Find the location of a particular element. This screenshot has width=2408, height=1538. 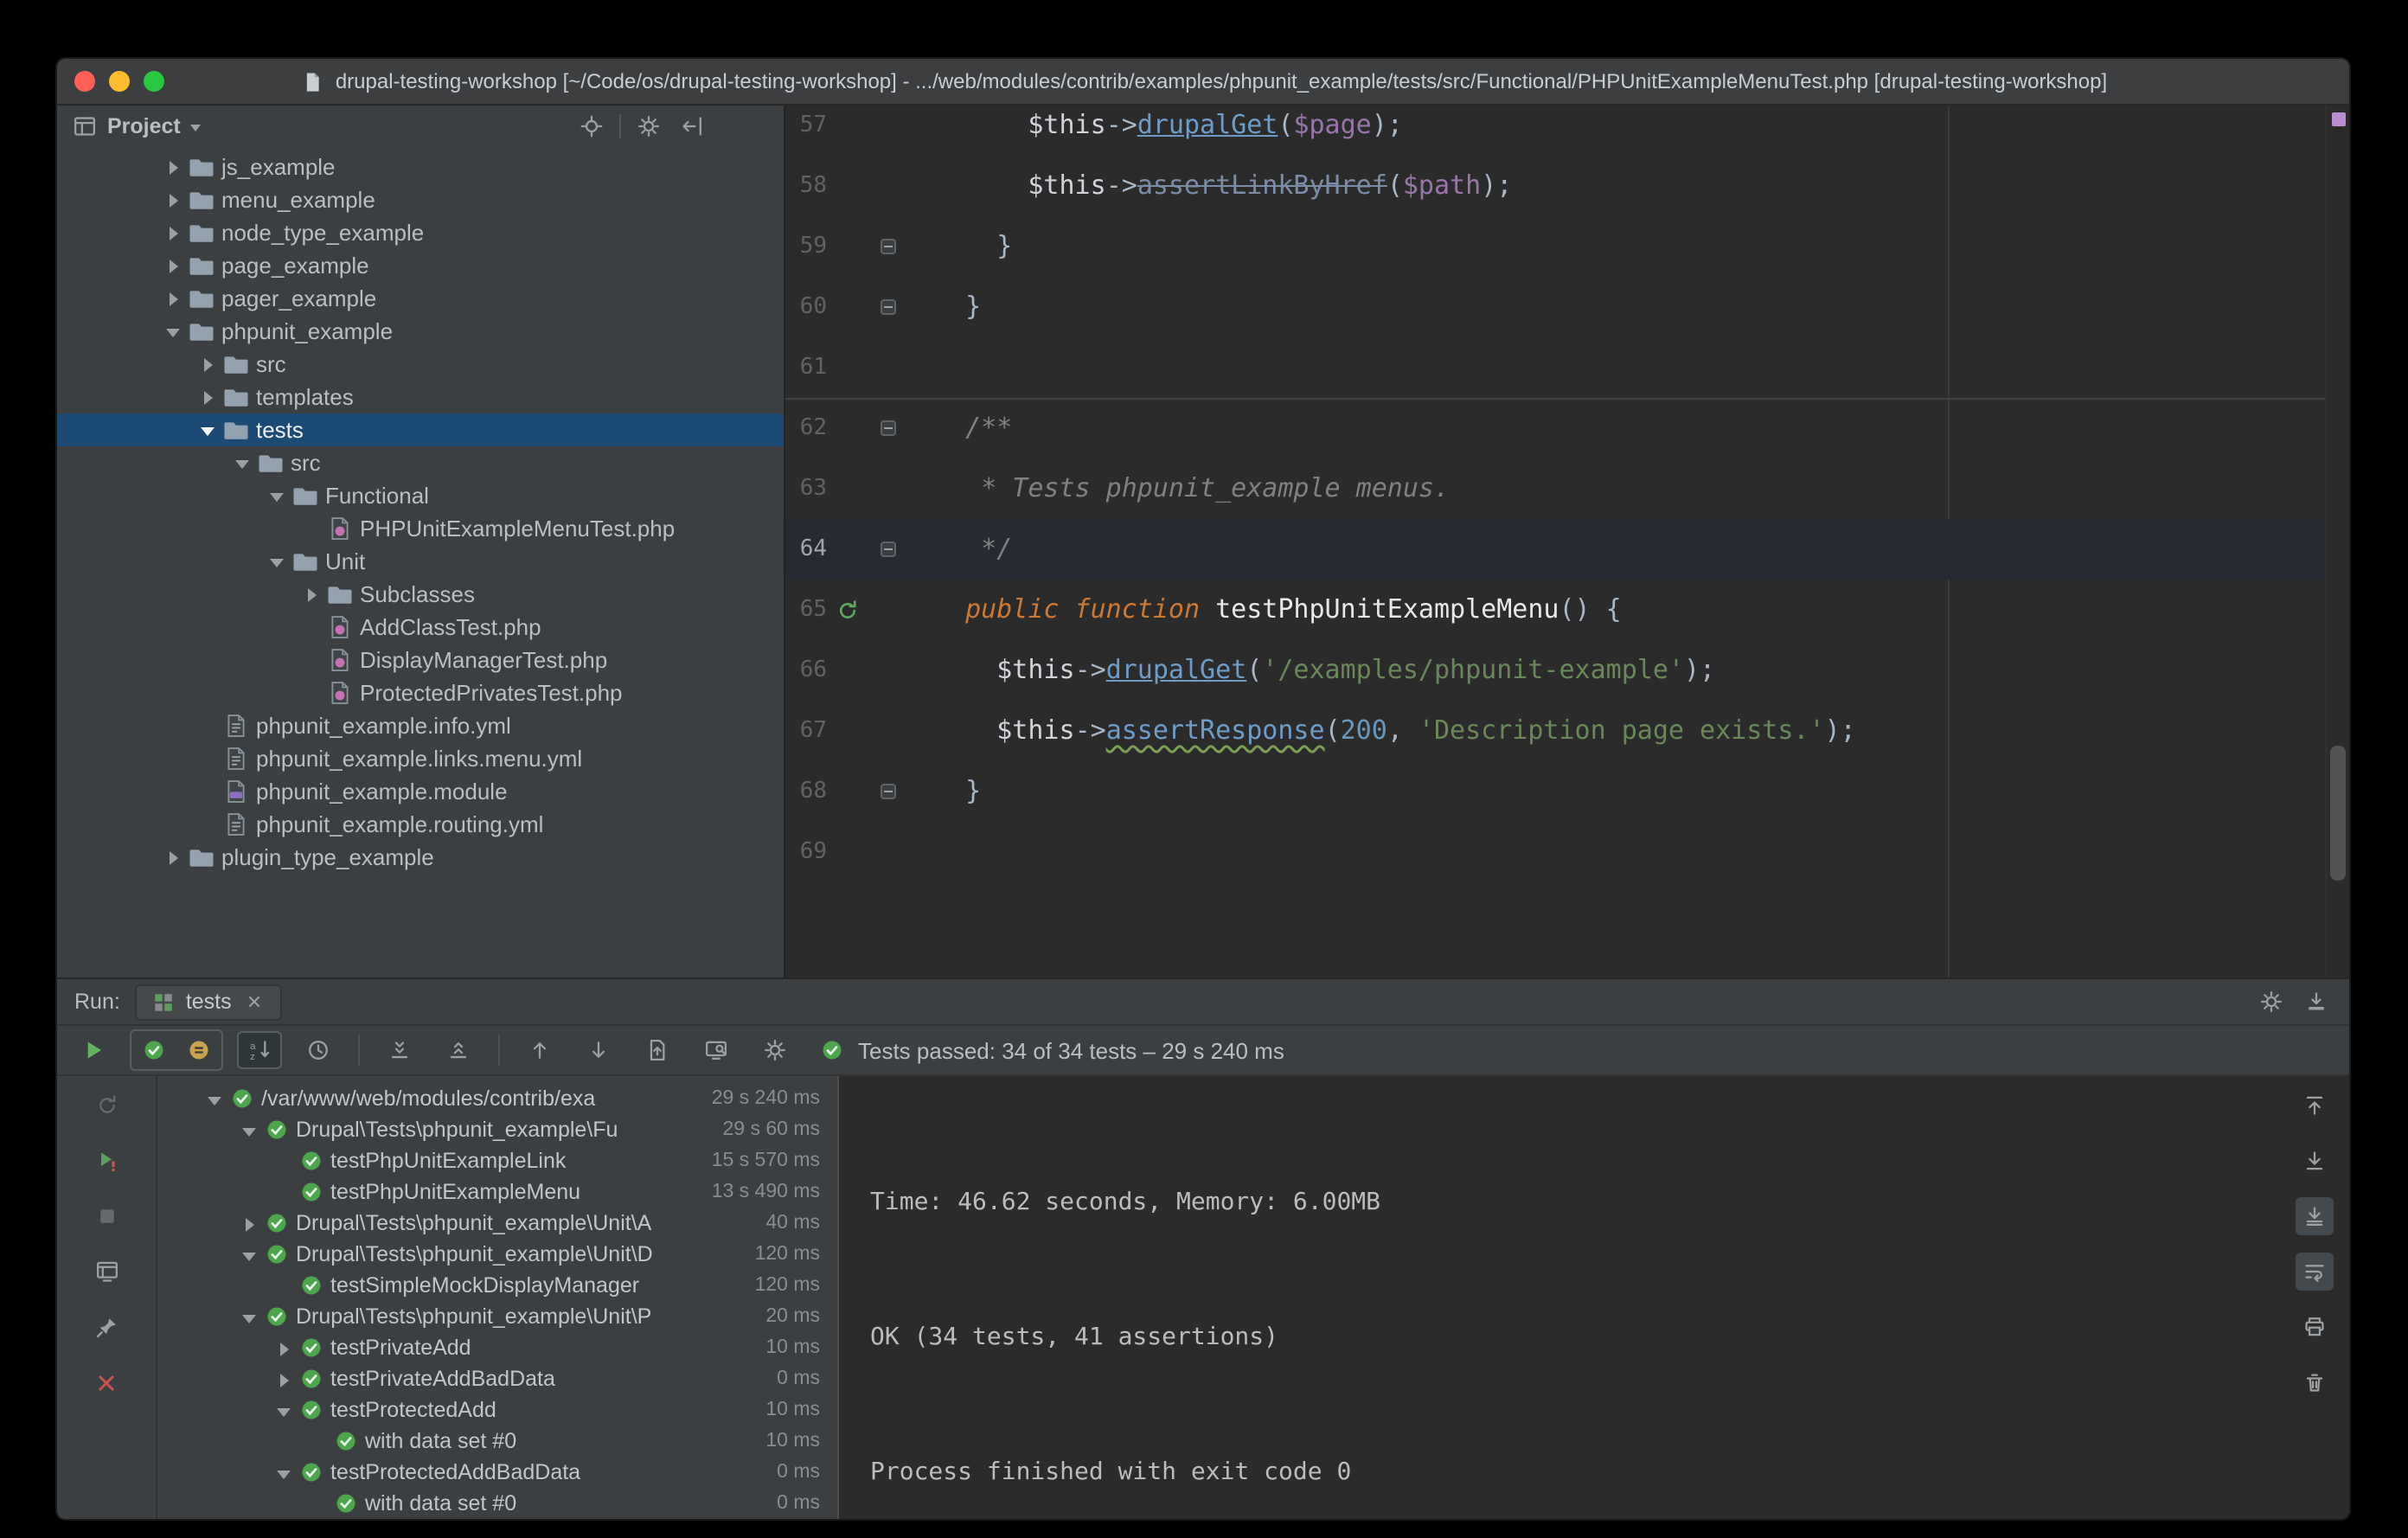

restore-layout-button is located at coordinates (106, 1272).